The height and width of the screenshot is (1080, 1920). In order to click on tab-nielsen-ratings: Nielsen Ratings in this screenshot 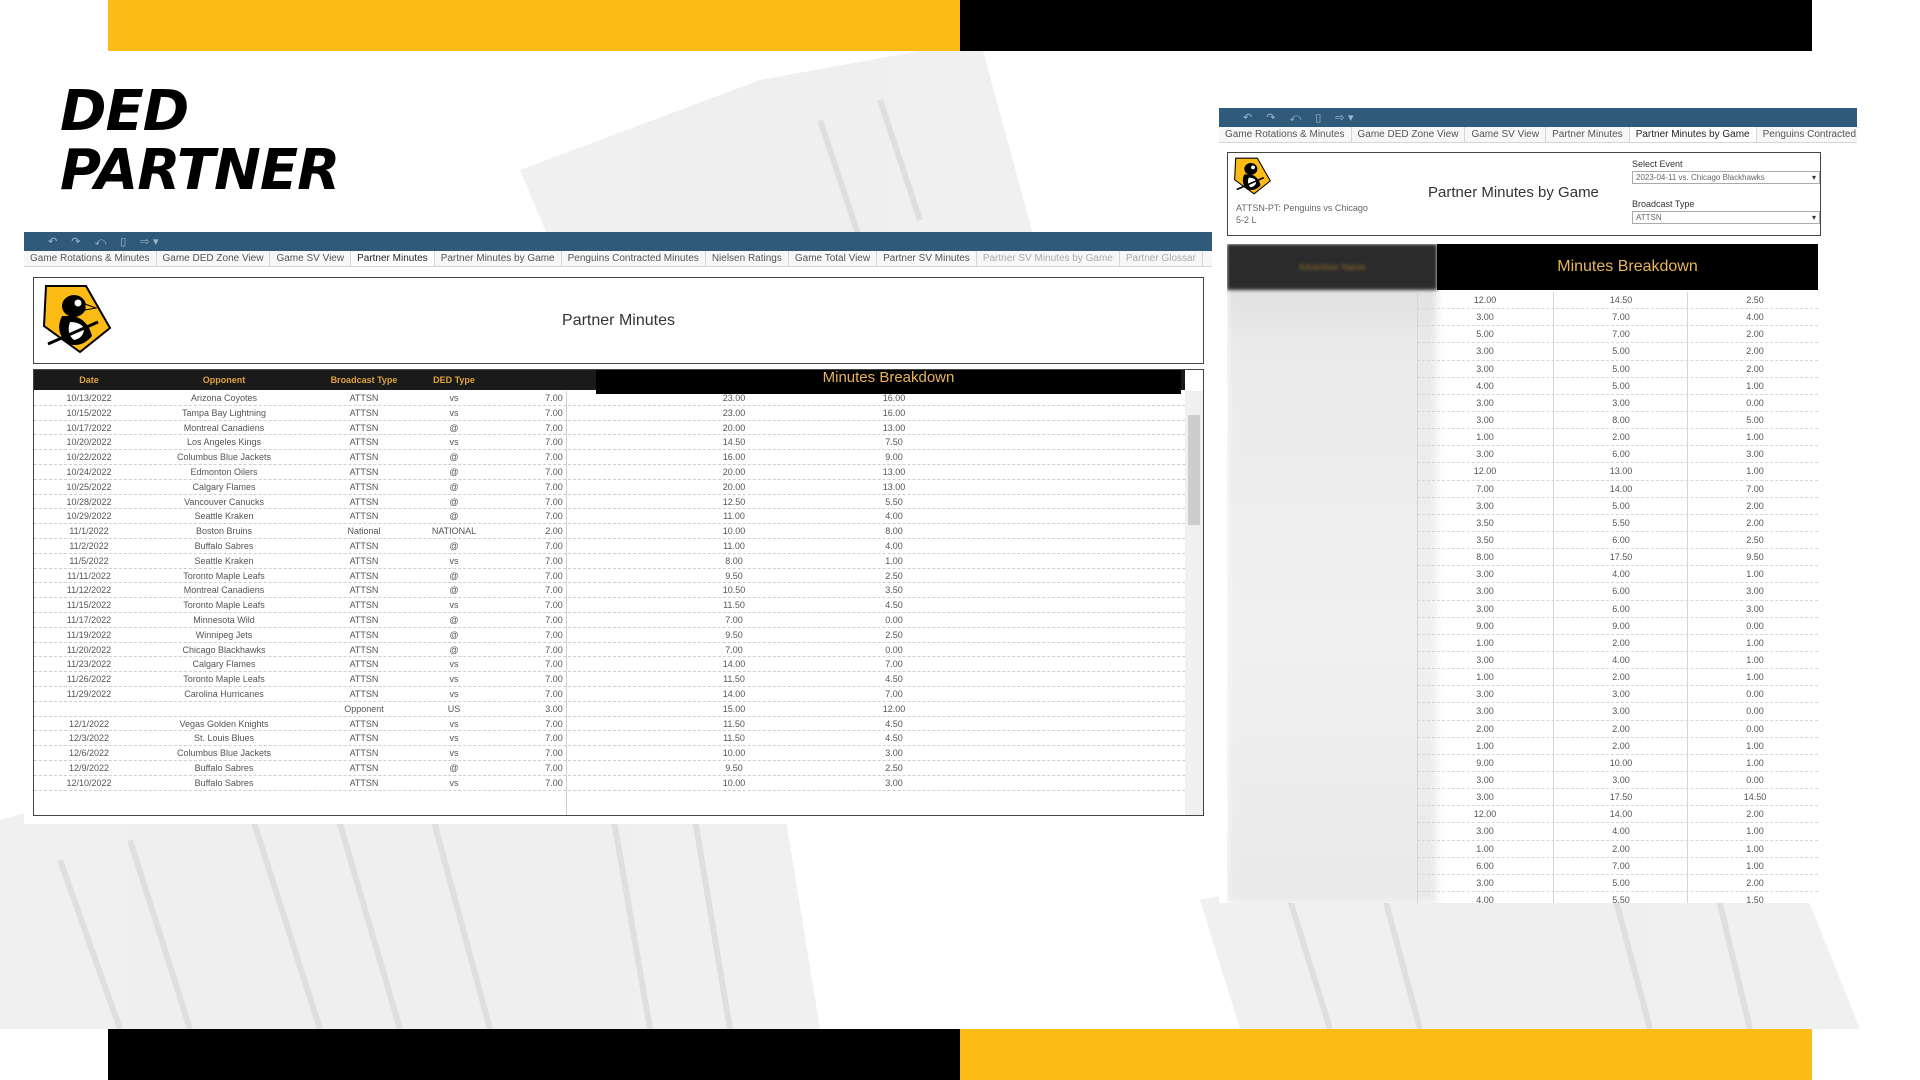, I will do `click(747, 258)`.